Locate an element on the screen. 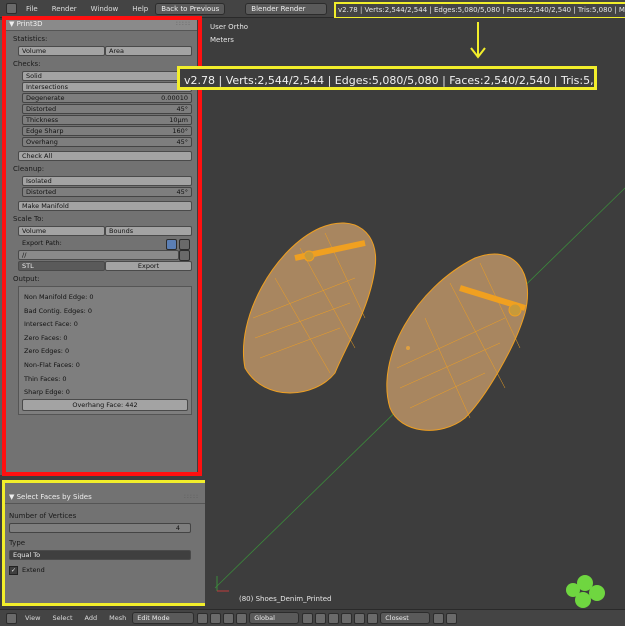  edge-sharp-value: 160° is located at coordinates (180, 131).